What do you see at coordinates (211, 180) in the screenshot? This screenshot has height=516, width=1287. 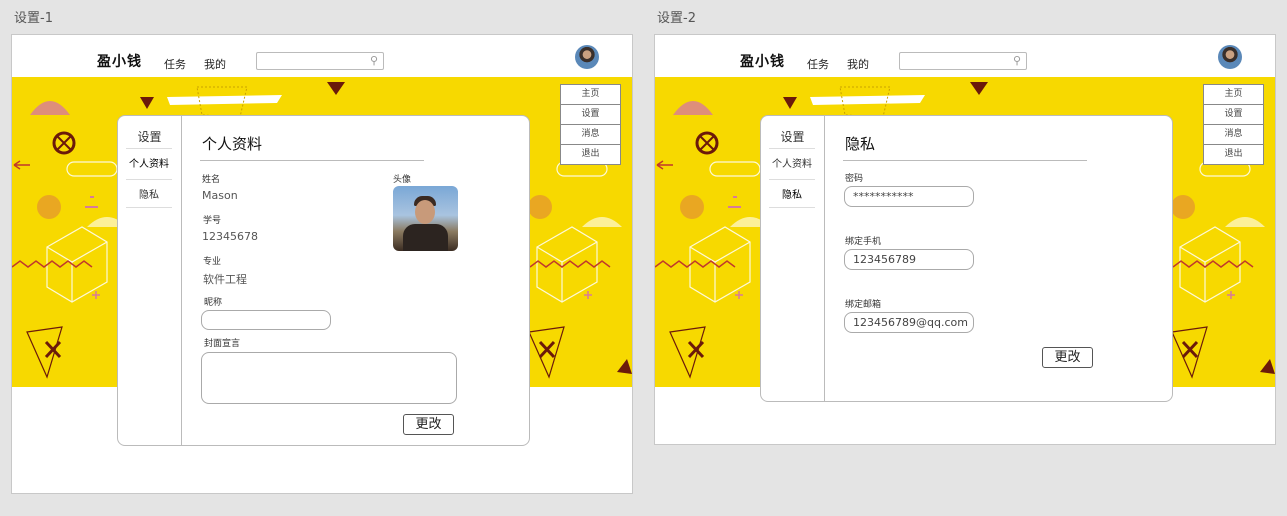 I see `name-label: 姓名` at bounding box center [211, 180].